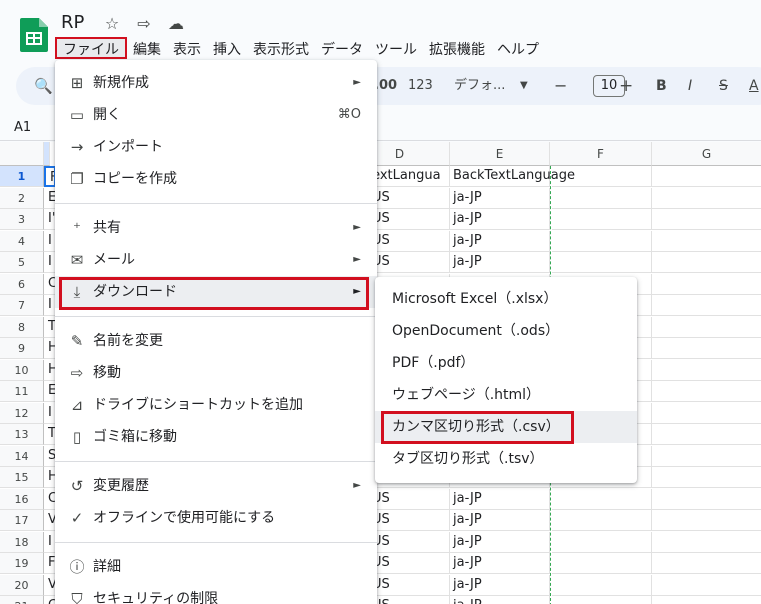 The image size is (761, 604). Describe the element at coordinates (22, 262) in the screenshot. I see `row-header: 5` at that location.